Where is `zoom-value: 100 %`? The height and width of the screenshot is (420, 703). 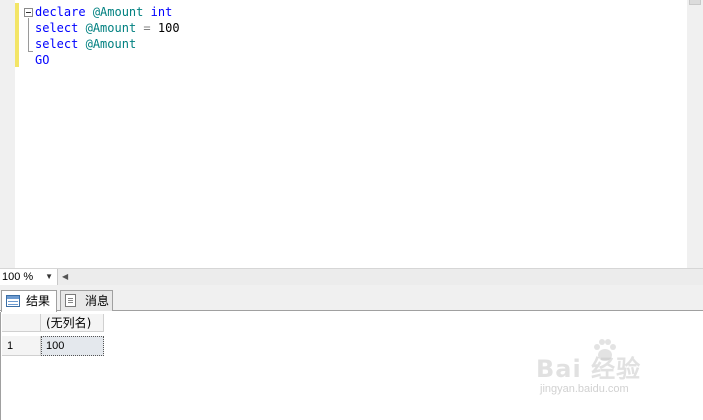 zoom-value: 100 % is located at coordinates (18, 277).